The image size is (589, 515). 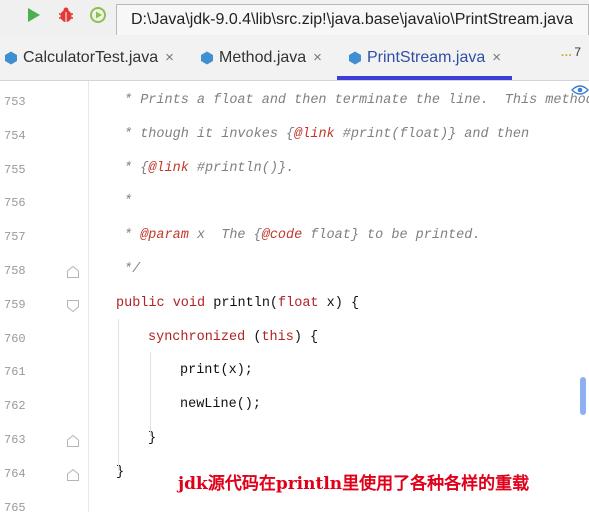 I want to click on overlay-annotation: jdk源代码在println里使用了各种各样的重载, so click(x=354, y=484).